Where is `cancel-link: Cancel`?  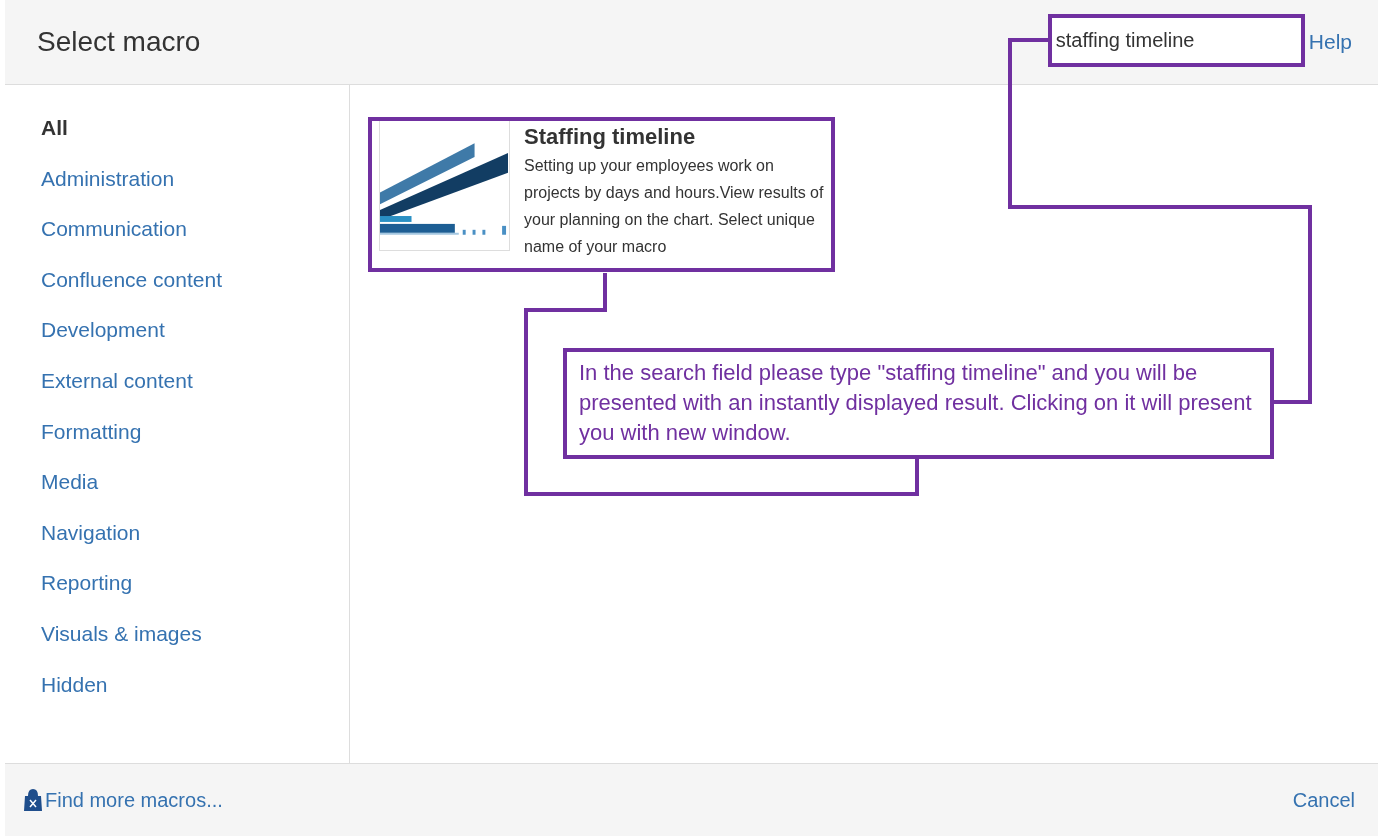
cancel-link: Cancel is located at coordinates (1323, 800).